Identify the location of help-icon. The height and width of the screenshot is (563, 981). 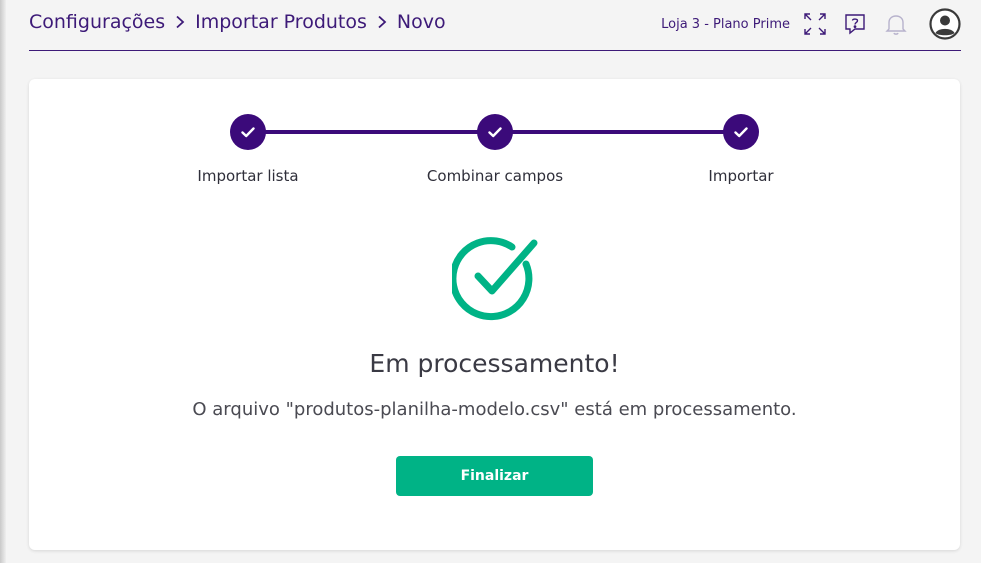
(855, 24).